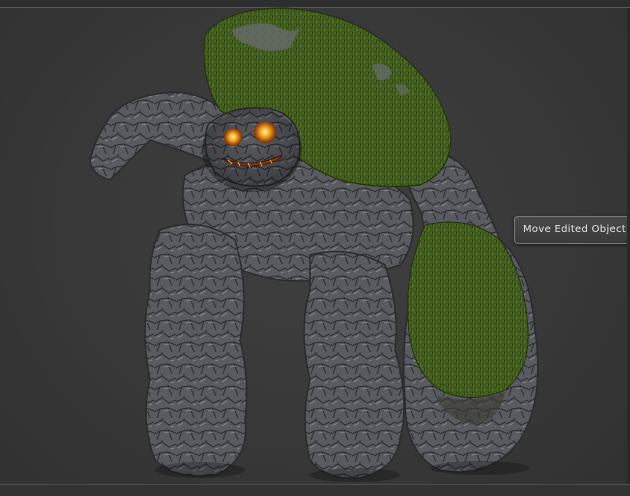 This screenshot has width=630, height=496. What do you see at coordinates (572, 230) in the screenshot?
I see `move-edited-object-tooltip: Move Edited Object` at bounding box center [572, 230].